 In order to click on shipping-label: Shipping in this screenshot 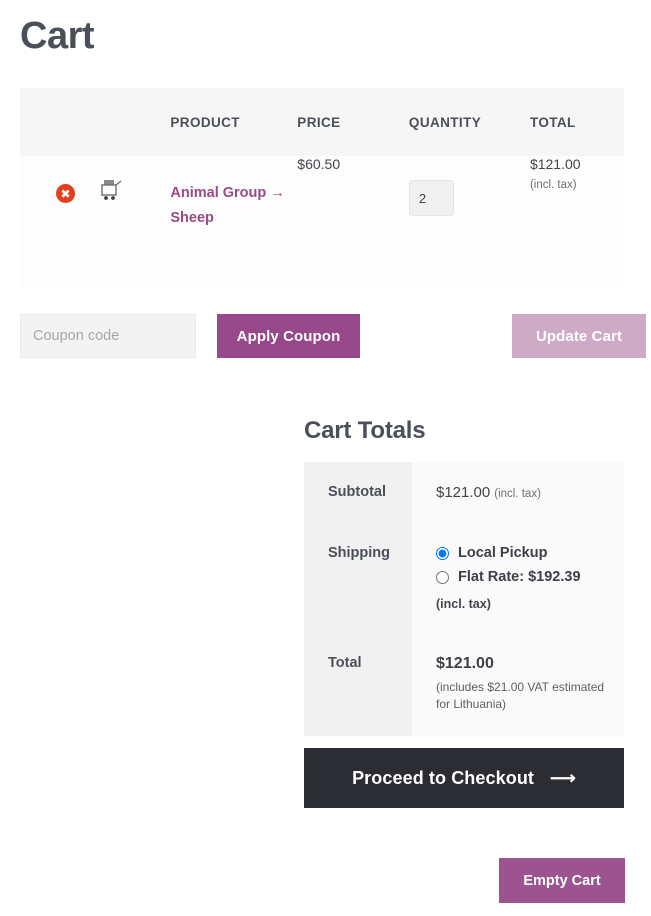, I will do `click(358, 578)`.